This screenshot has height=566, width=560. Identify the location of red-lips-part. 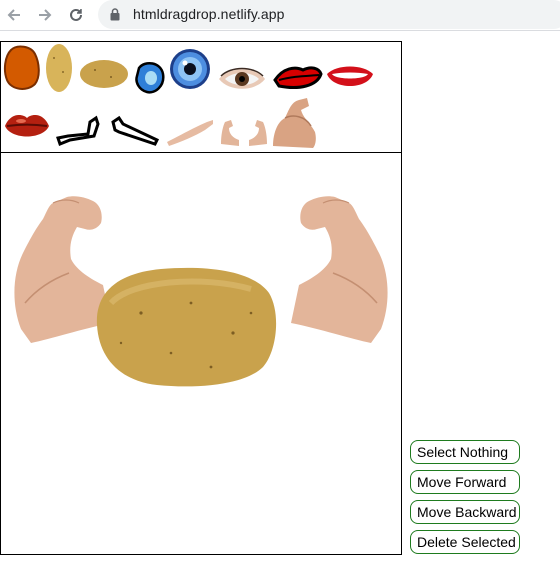
(27, 126).